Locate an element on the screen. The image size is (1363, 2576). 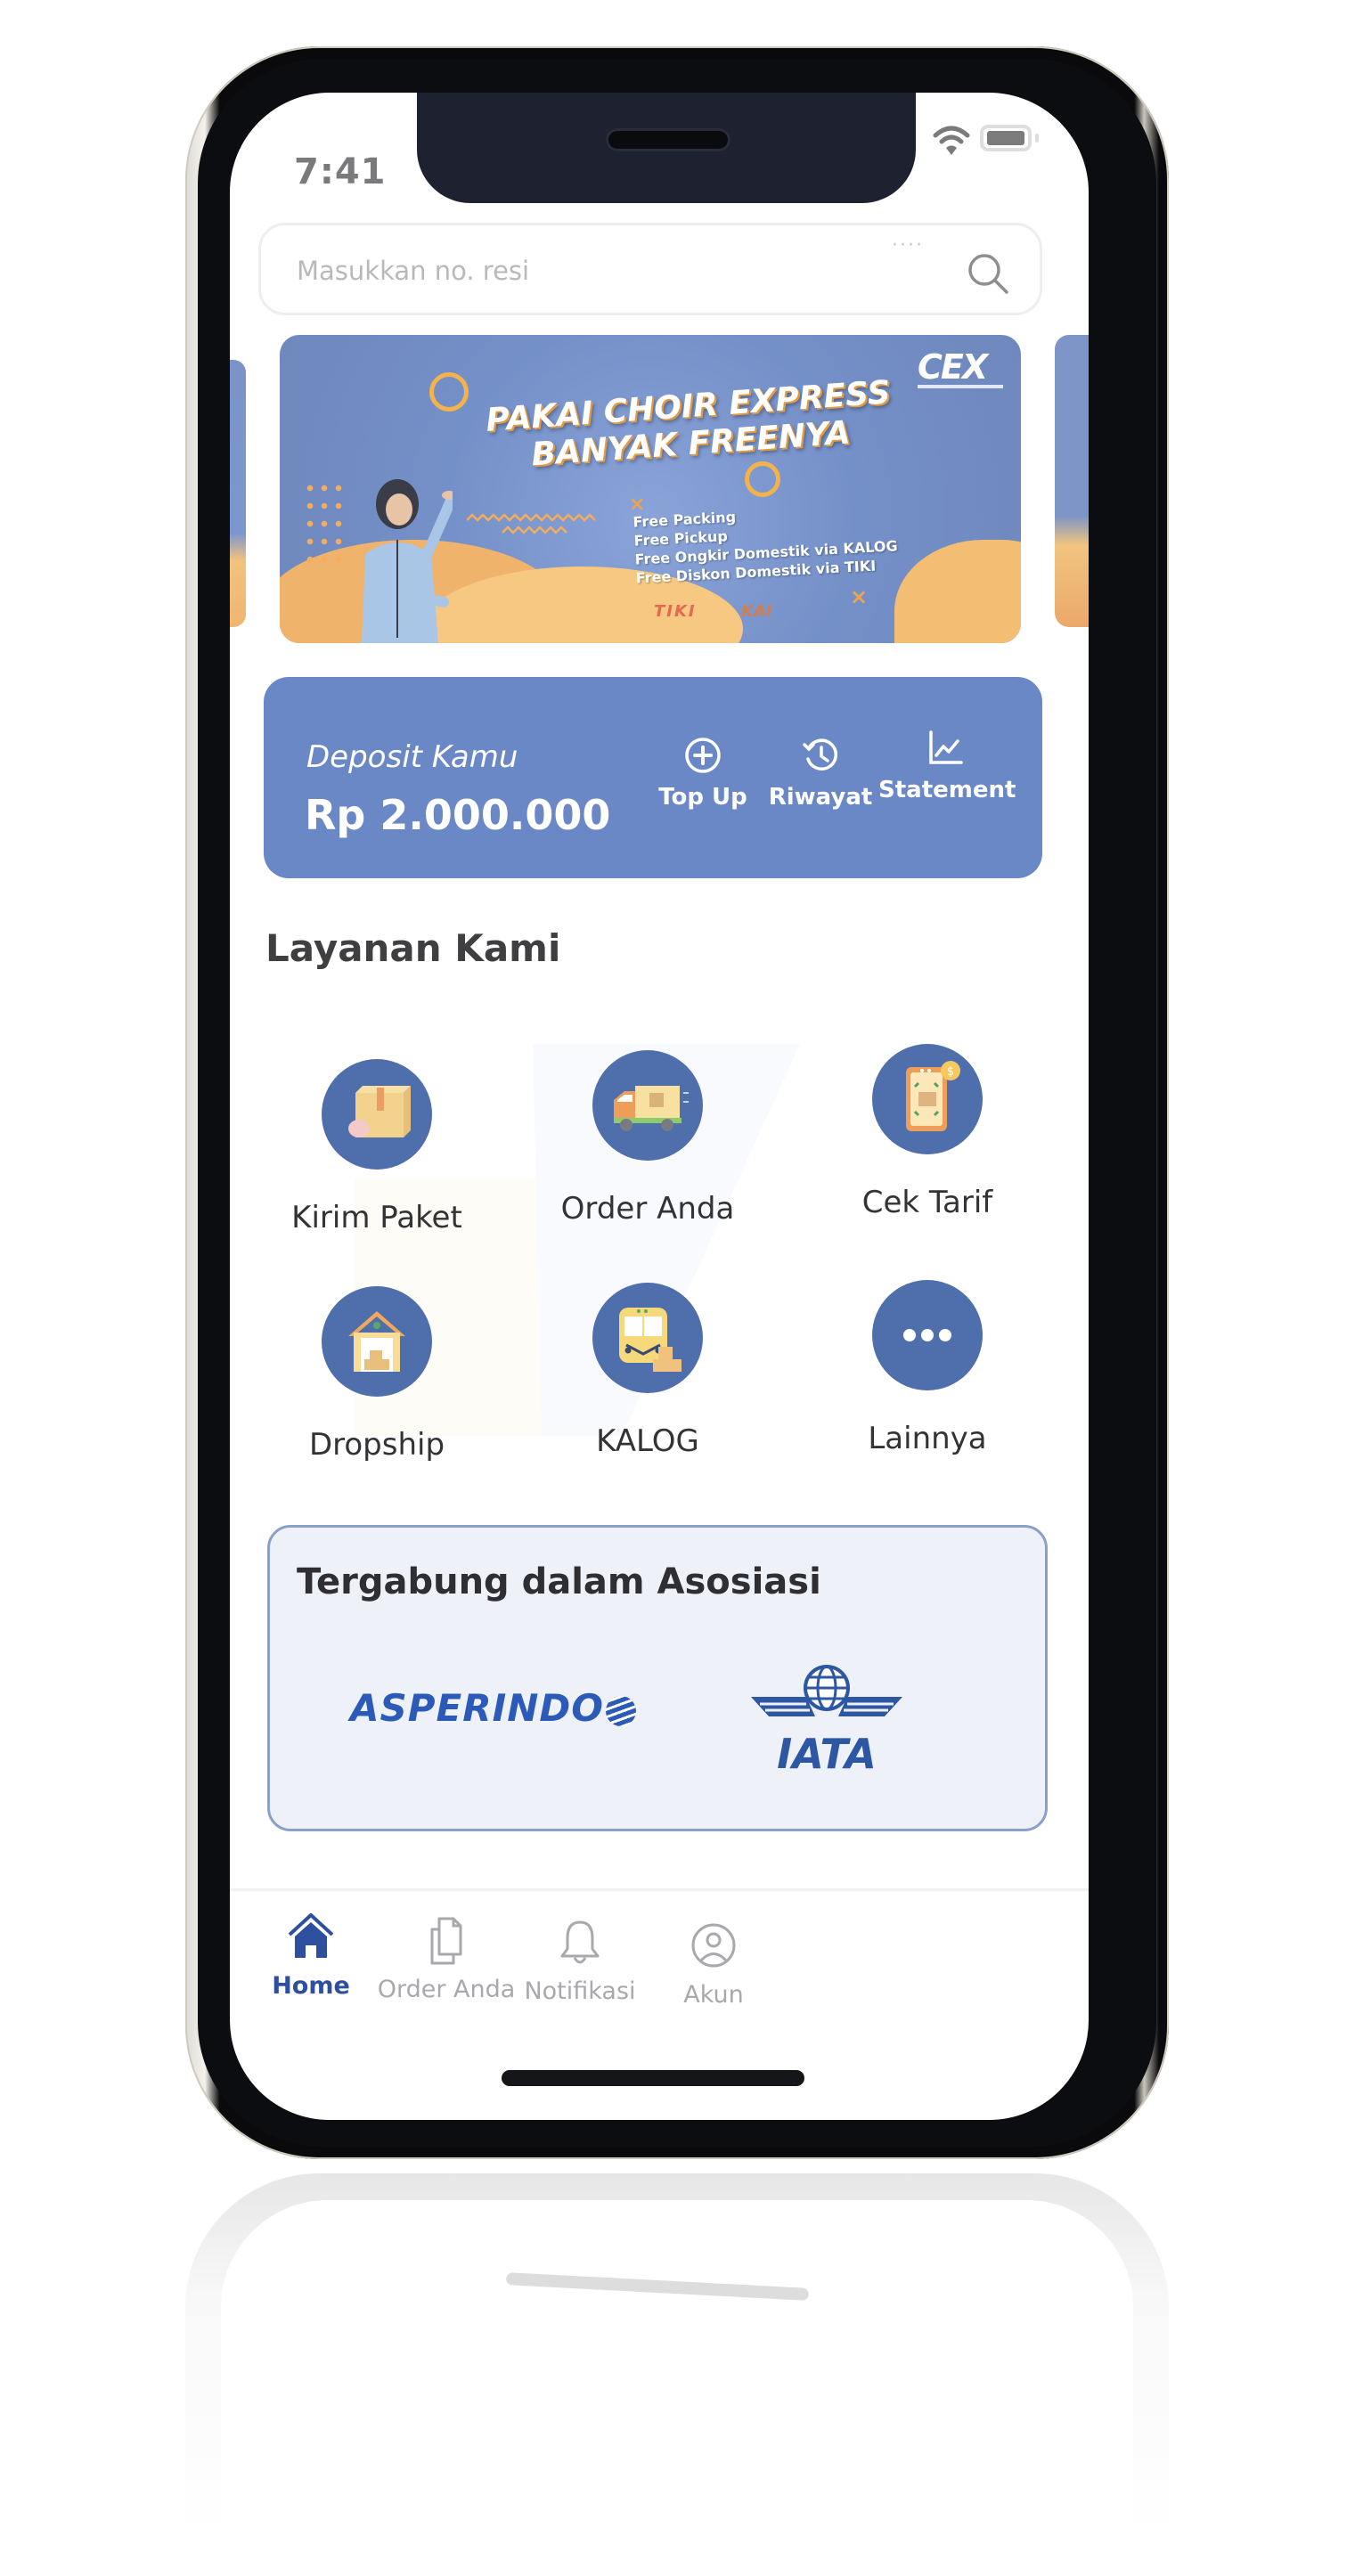
riwayat-button: Riwayat is located at coordinates (821, 773).